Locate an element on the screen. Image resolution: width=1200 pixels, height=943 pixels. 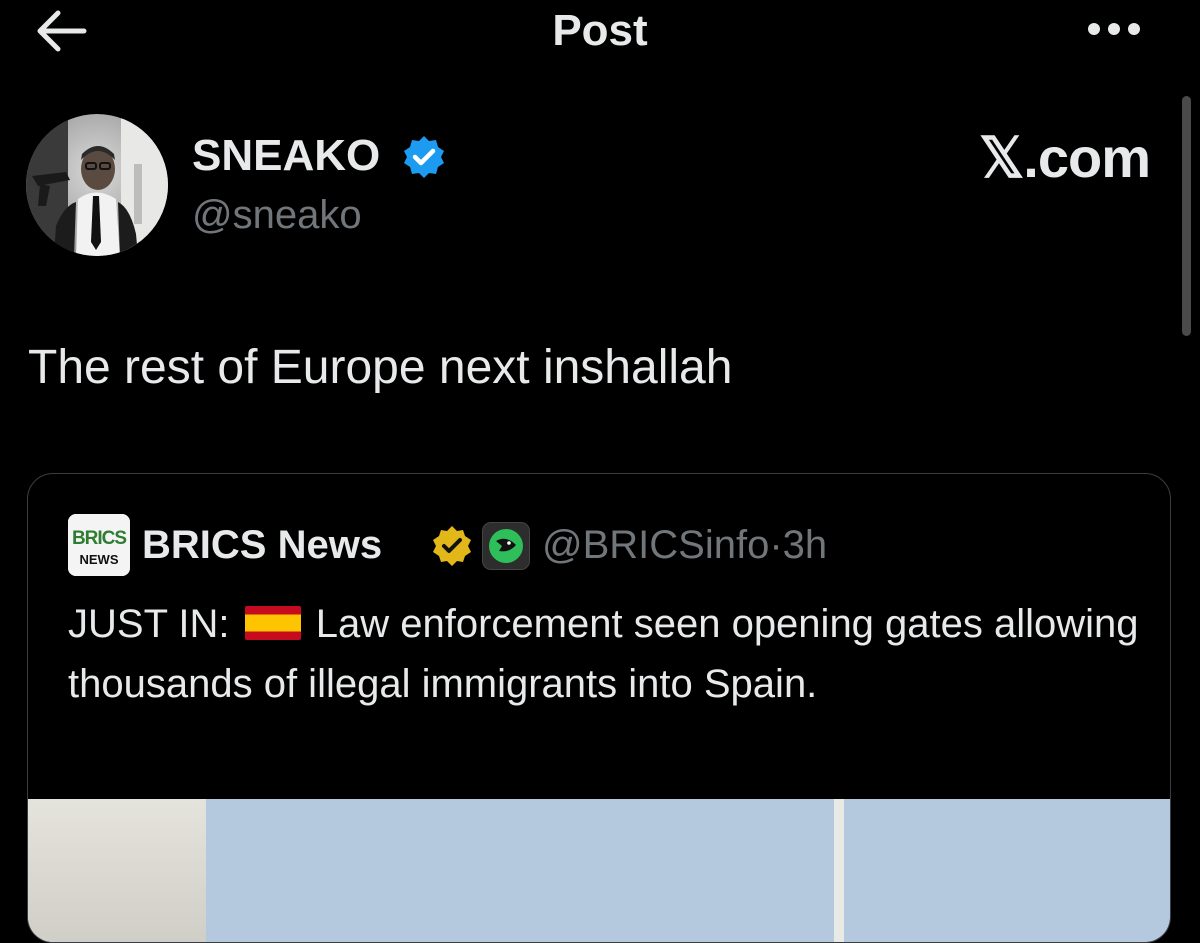
brics-logo: BRICS NEWS is located at coordinates (99, 545).